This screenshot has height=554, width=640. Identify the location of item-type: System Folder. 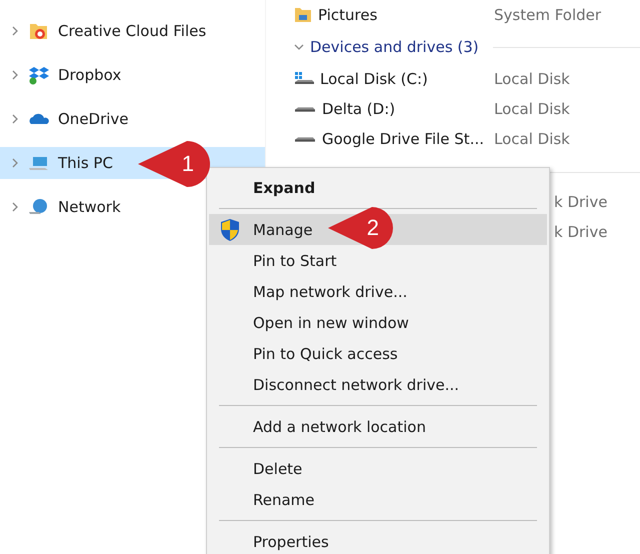
(548, 15).